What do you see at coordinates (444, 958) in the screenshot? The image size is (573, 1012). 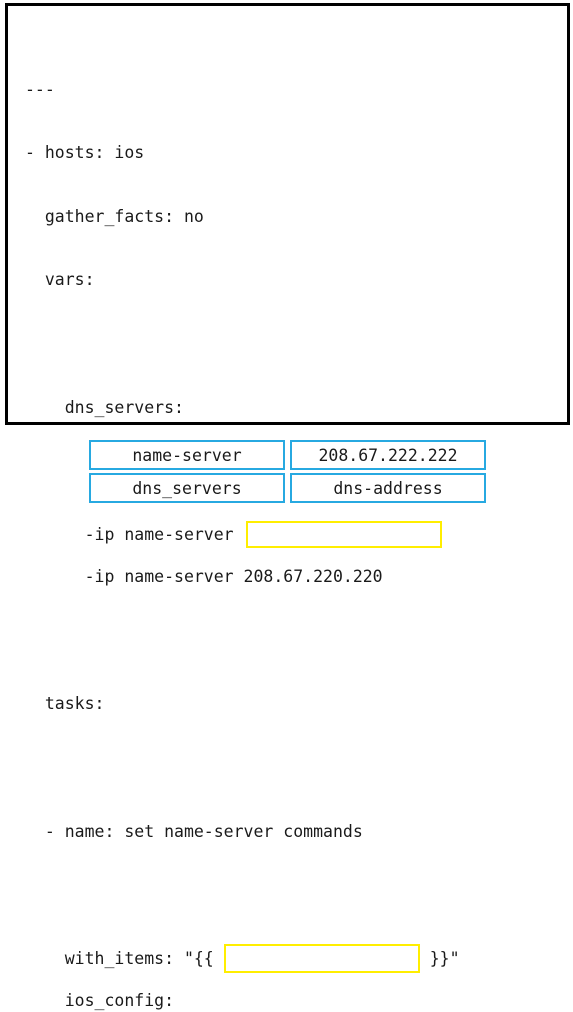 I see `code-text-suffix: }}"` at bounding box center [444, 958].